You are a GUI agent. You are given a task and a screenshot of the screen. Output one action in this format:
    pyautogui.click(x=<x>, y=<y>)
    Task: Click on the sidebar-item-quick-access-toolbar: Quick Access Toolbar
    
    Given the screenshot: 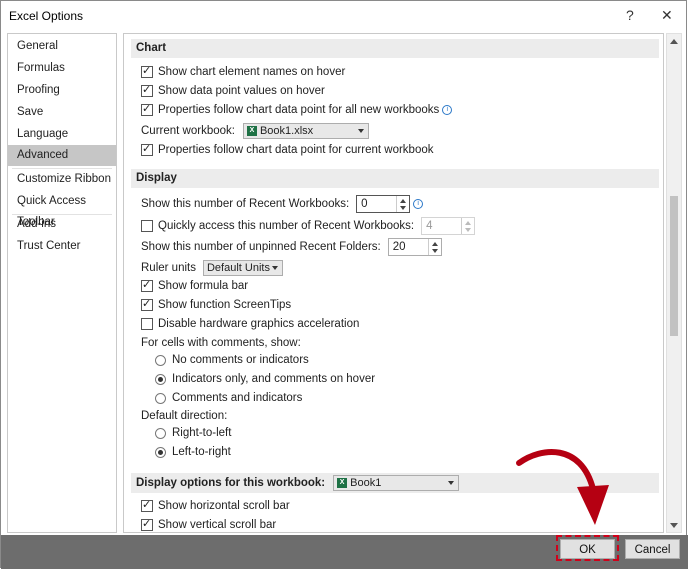 What is the action you would take?
    pyautogui.click(x=62, y=209)
    